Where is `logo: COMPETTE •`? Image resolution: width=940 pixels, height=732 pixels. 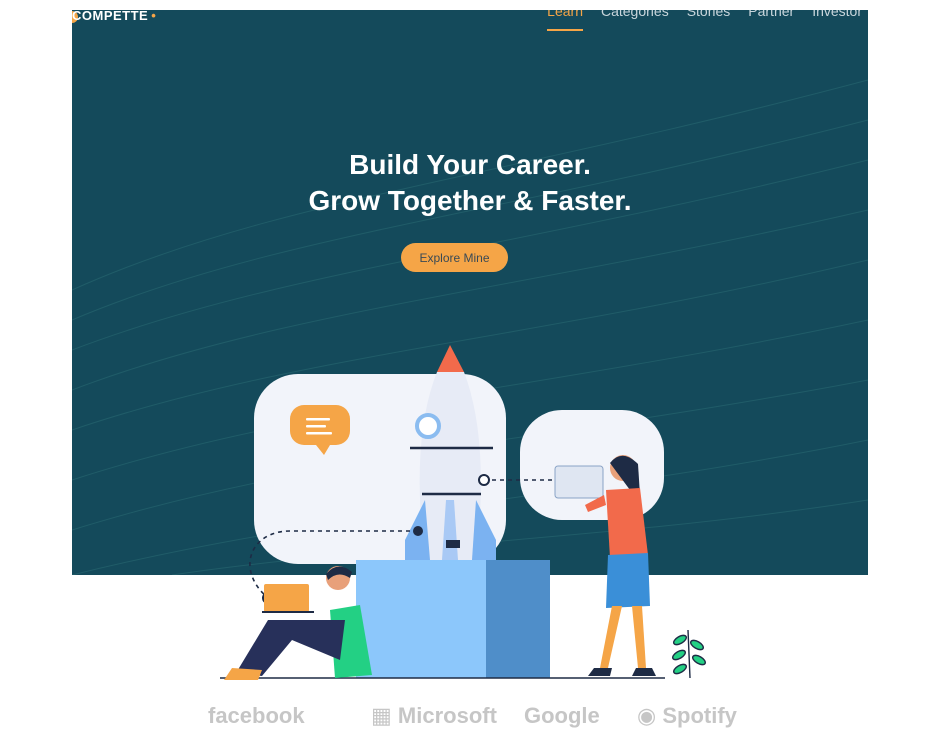 logo: COMPETTE • is located at coordinates (114, 16).